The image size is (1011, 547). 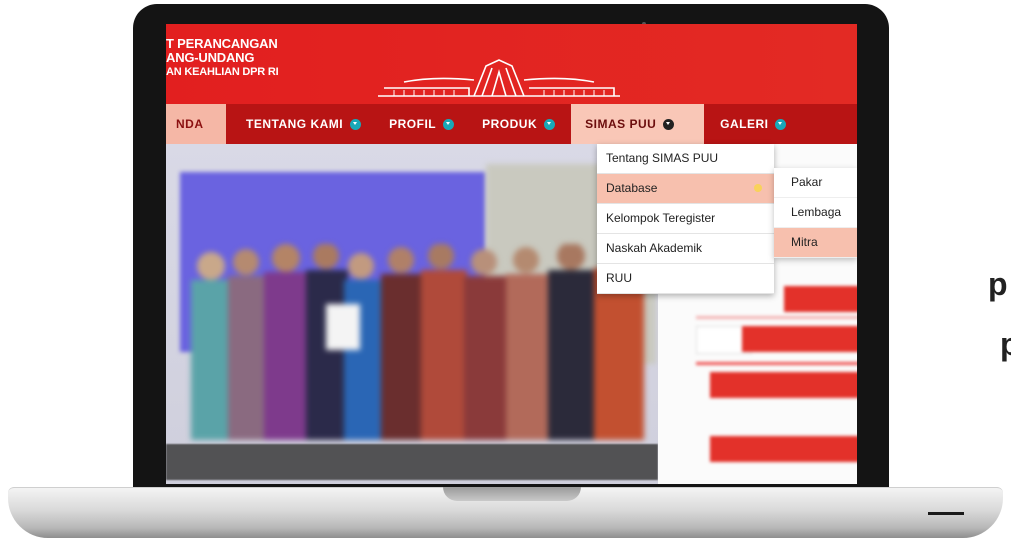 I want to click on submenu-item-pakar: Pakar, so click(x=815, y=183).